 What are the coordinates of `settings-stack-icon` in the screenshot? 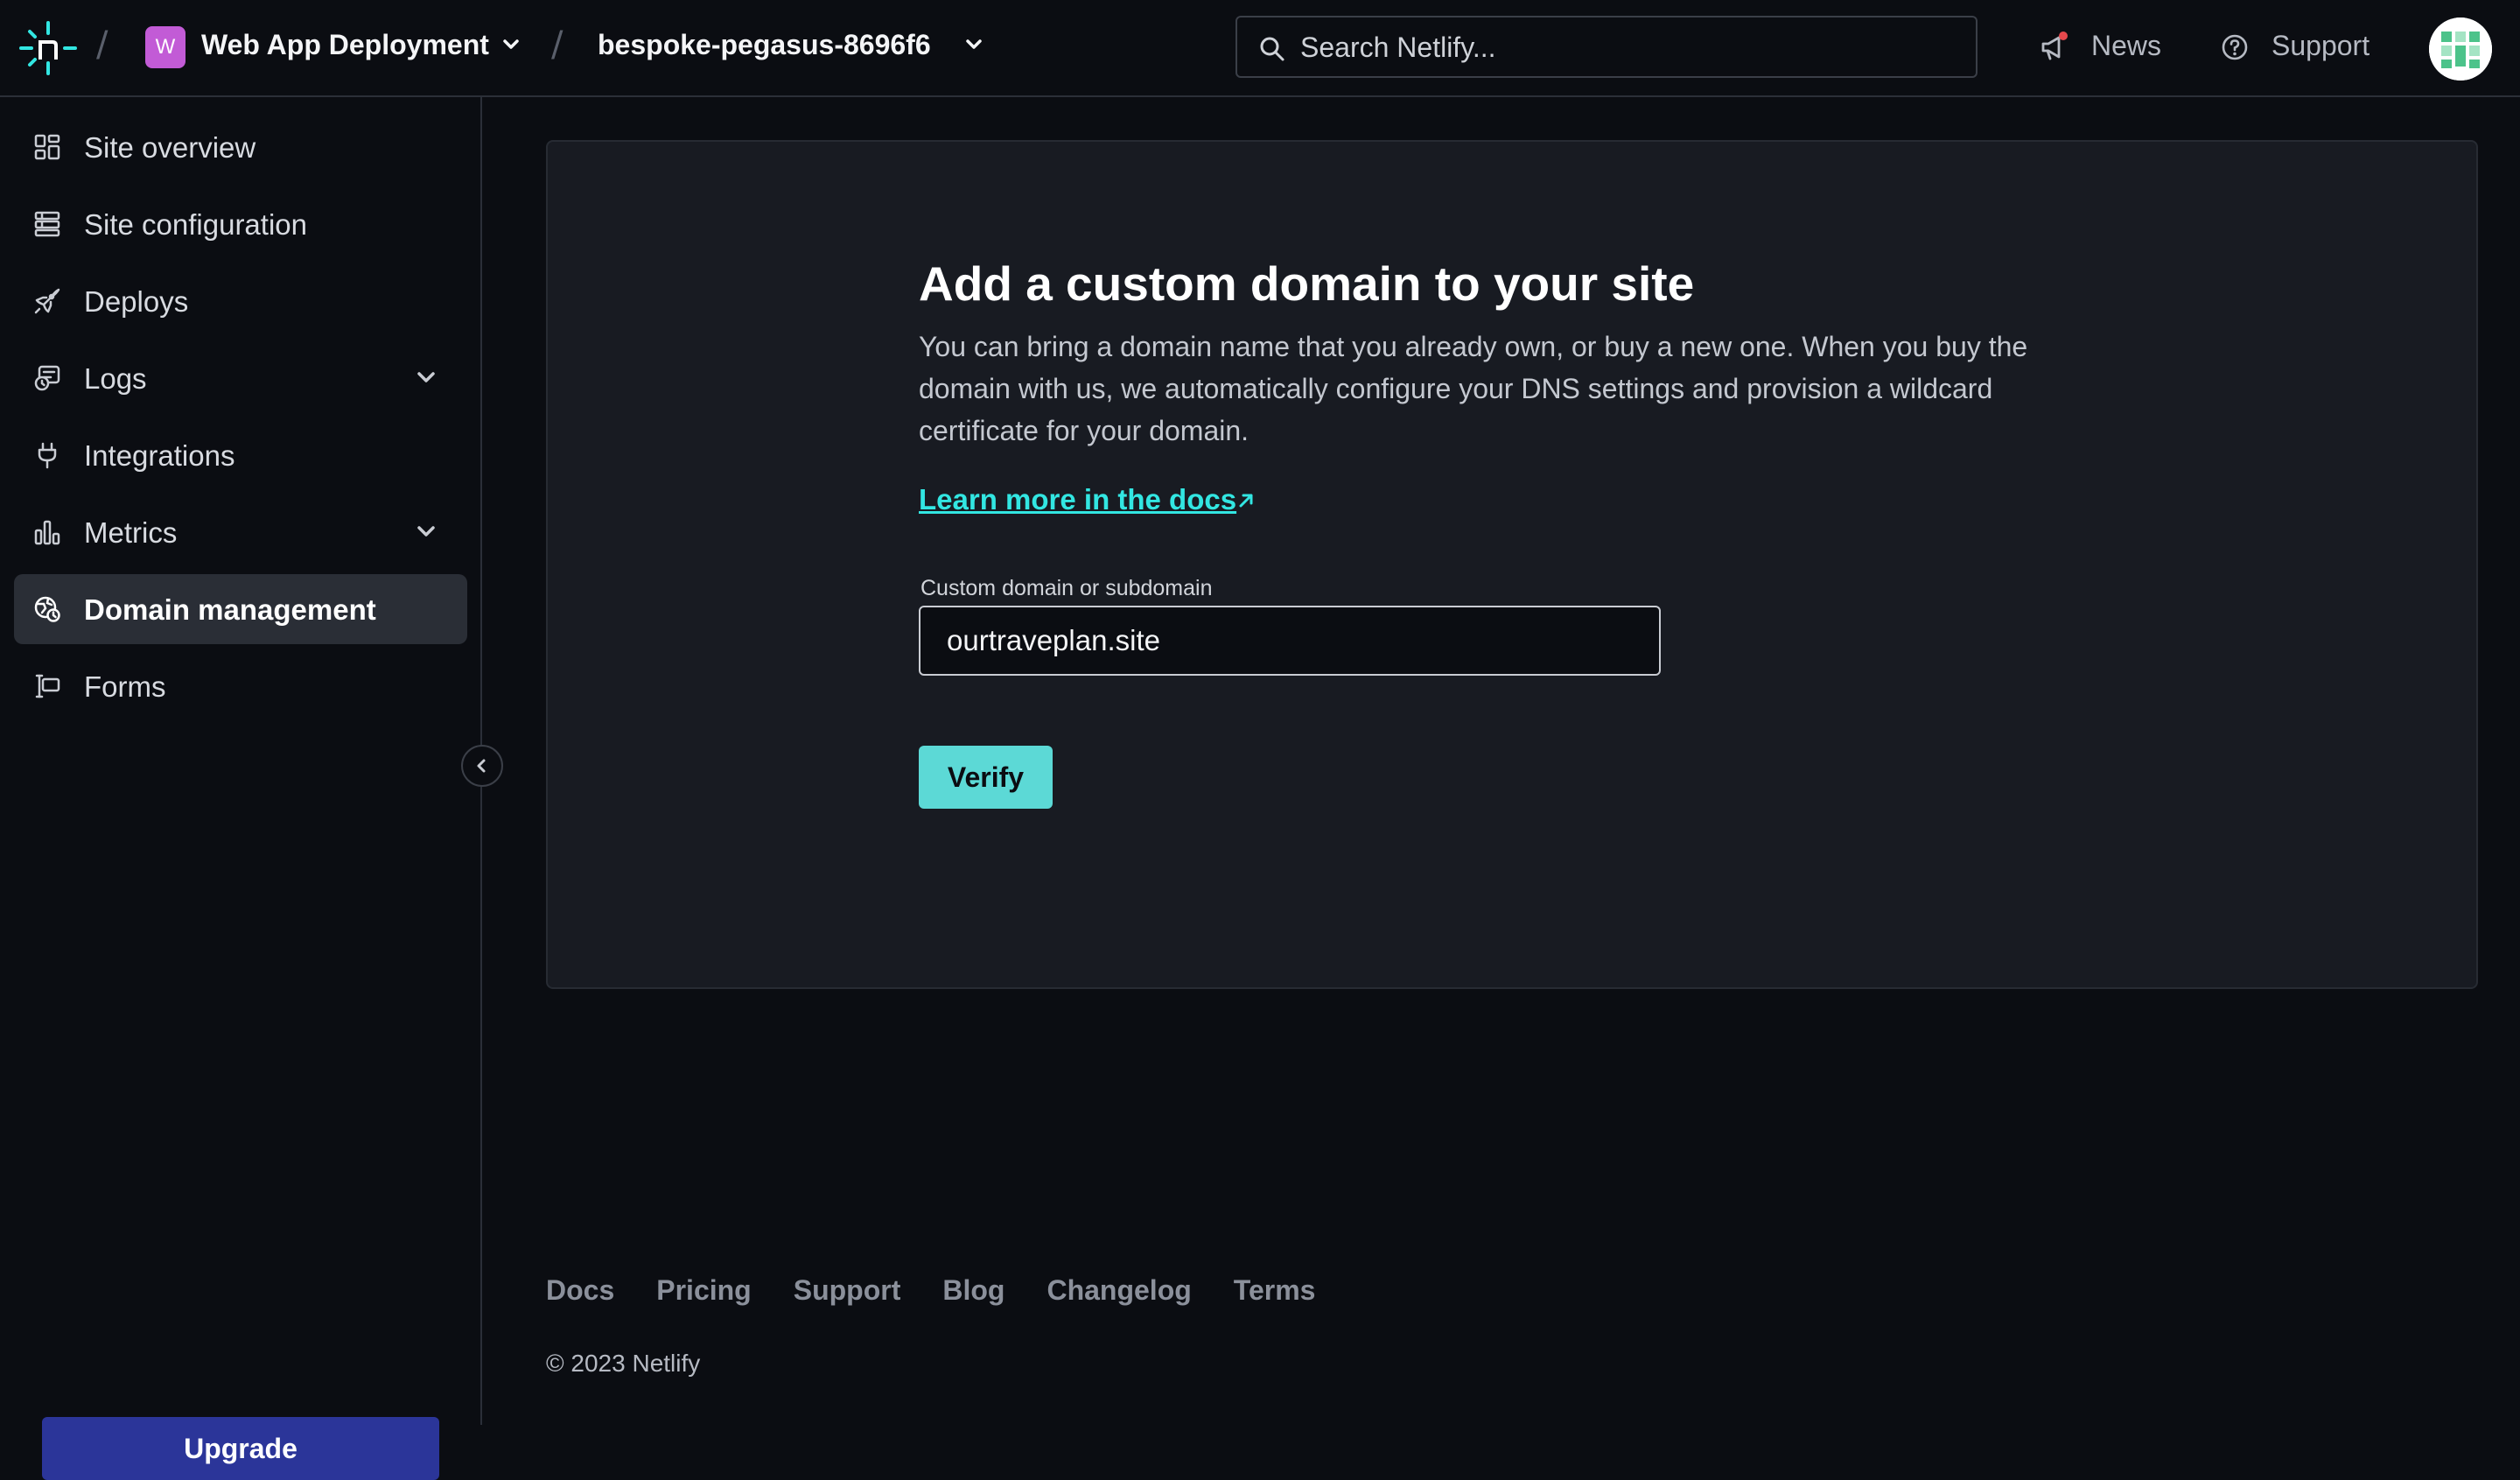 It's located at (47, 224).